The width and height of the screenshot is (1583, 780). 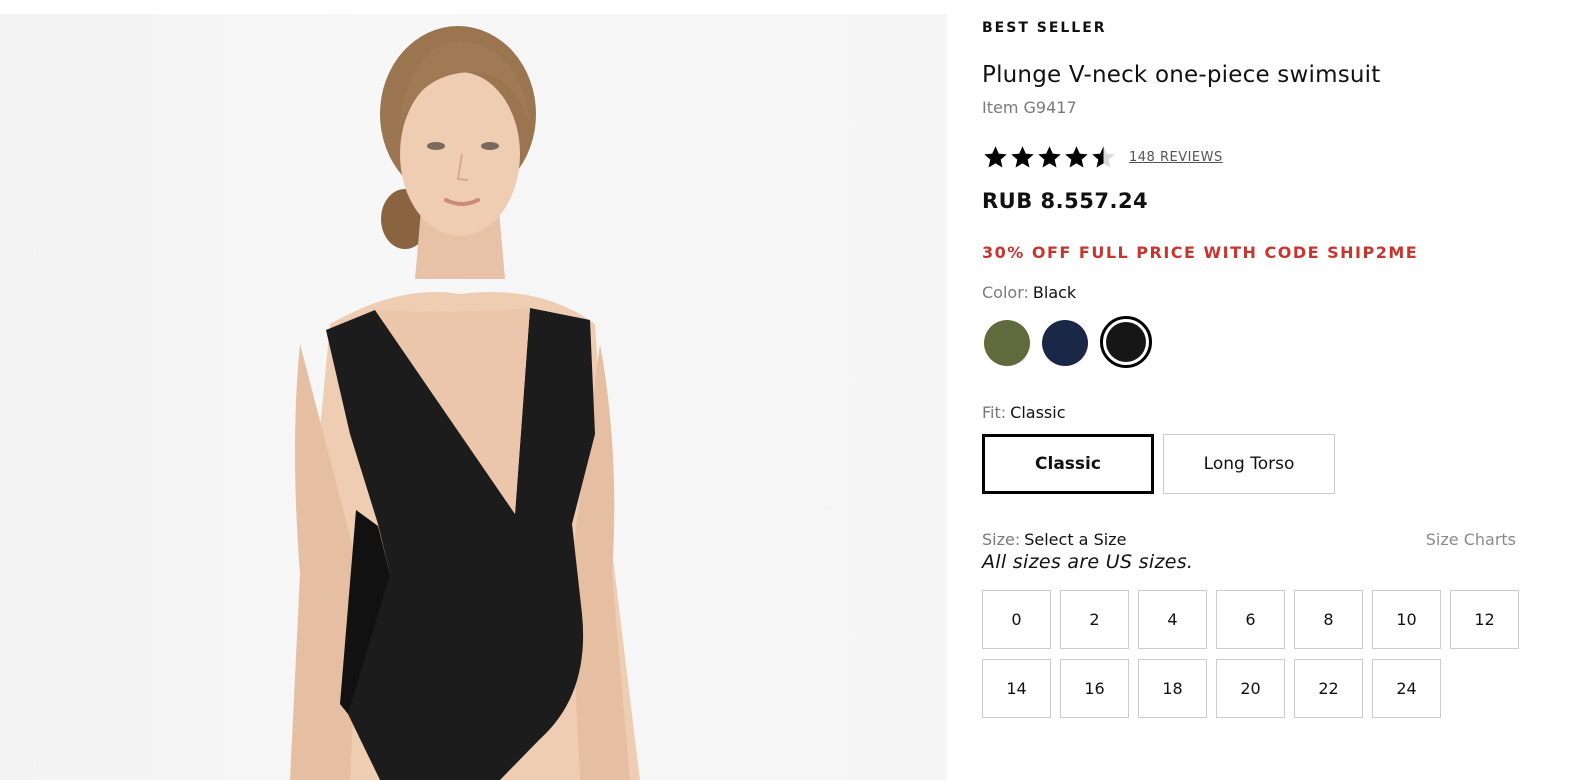 I want to click on color-swatch-olive, so click(x=1007, y=343).